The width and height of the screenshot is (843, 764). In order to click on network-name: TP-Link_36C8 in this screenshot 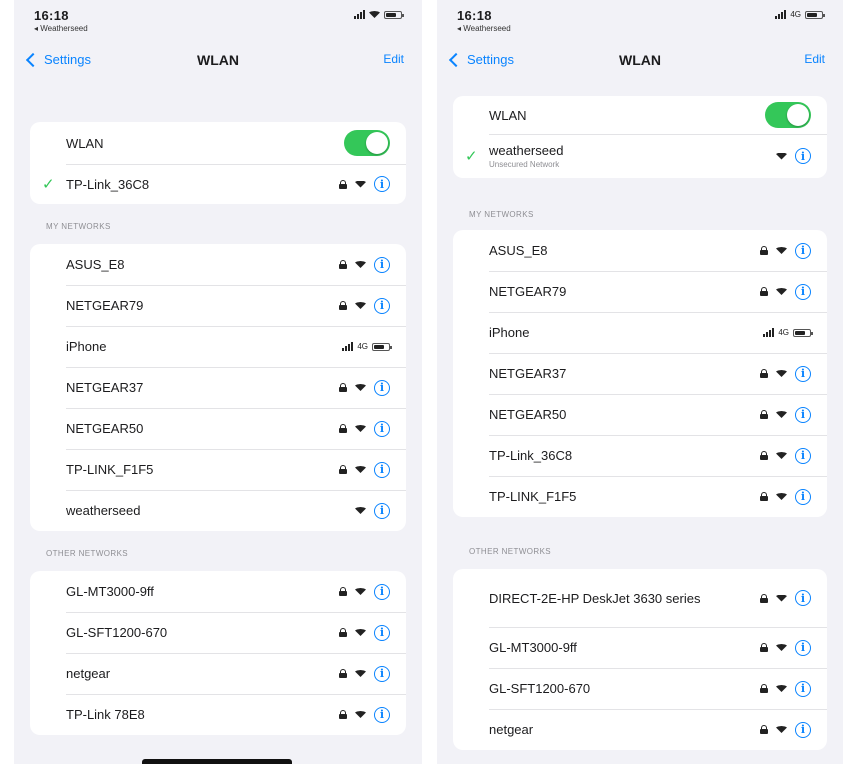, I will do `click(531, 455)`.